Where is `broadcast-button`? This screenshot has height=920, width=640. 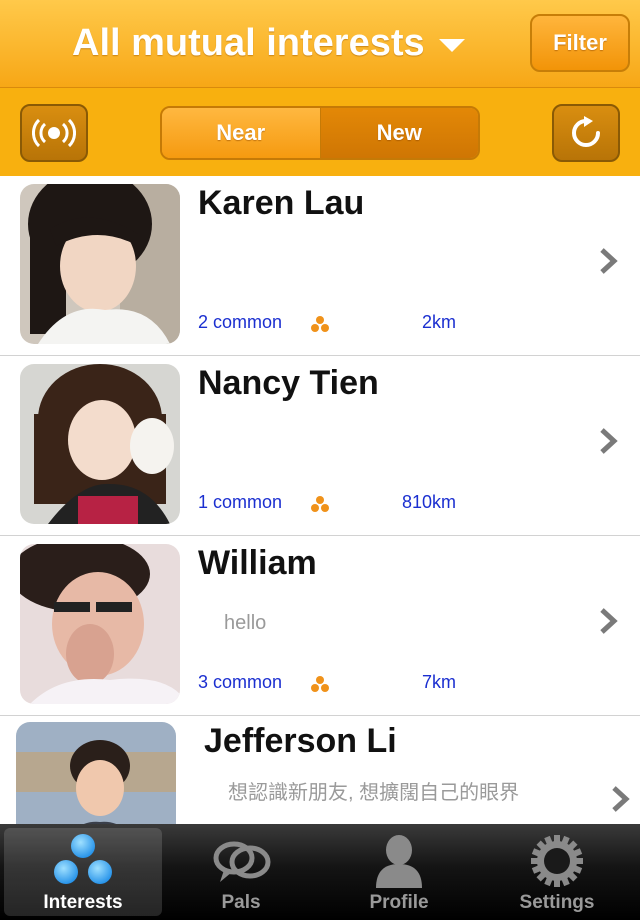
broadcast-button is located at coordinates (54, 133).